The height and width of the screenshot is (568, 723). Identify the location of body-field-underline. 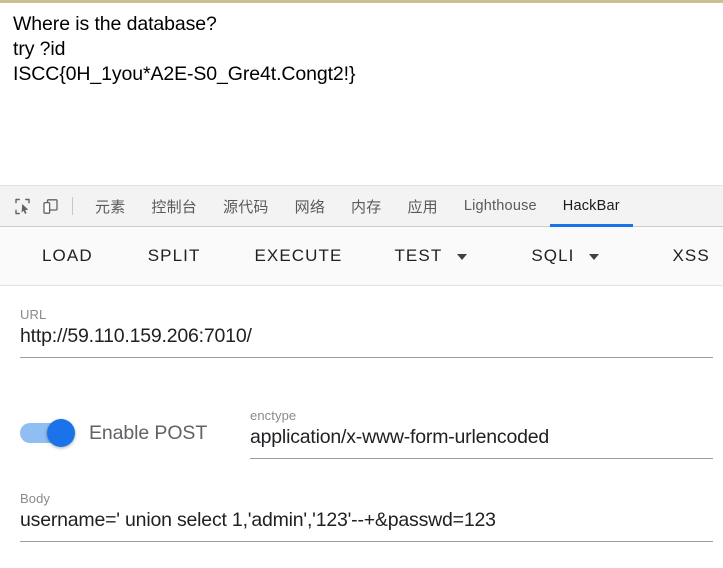
(366, 541).